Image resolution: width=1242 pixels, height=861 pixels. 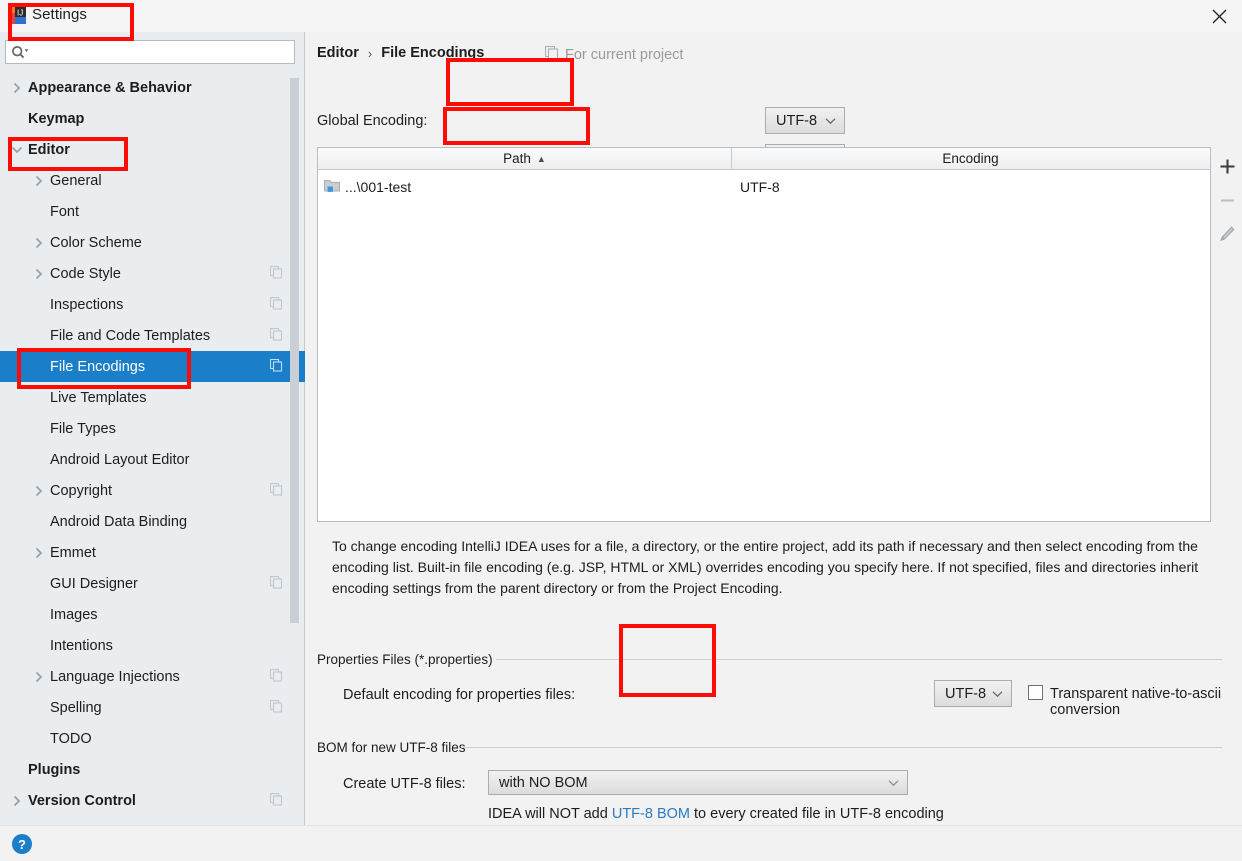 What do you see at coordinates (525, 158) in the screenshot?
I see `column-header-path: Path ▲` at bounding box center [525, 158].